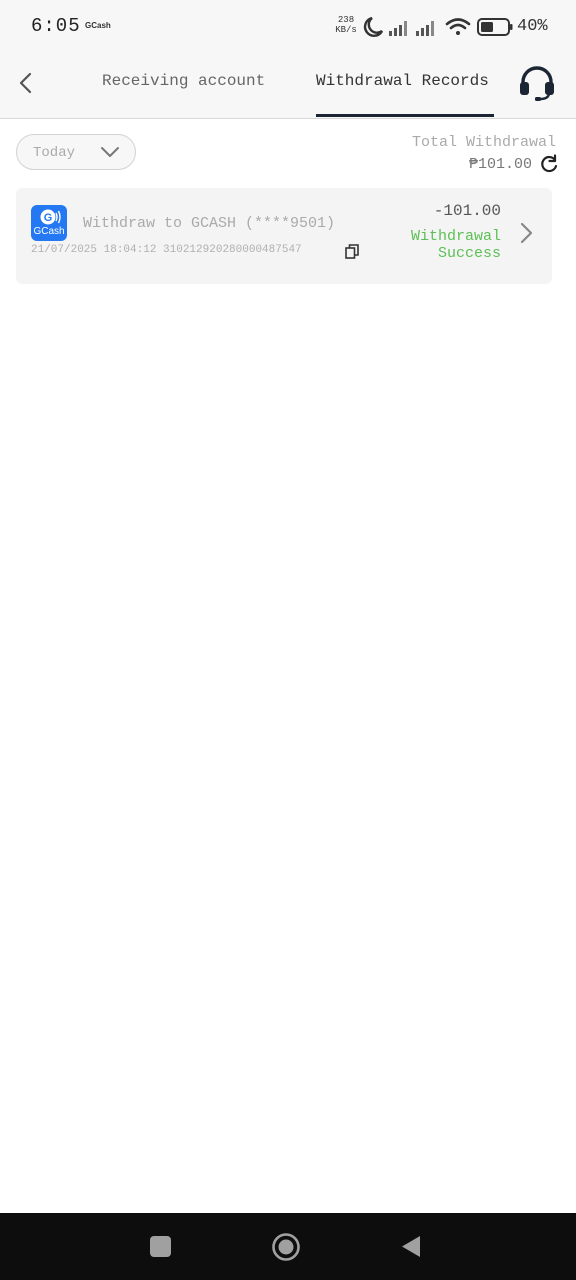 This screenshot has width=576, height=1280. I want to click on battery-percent: 40%, so click(532, 26).